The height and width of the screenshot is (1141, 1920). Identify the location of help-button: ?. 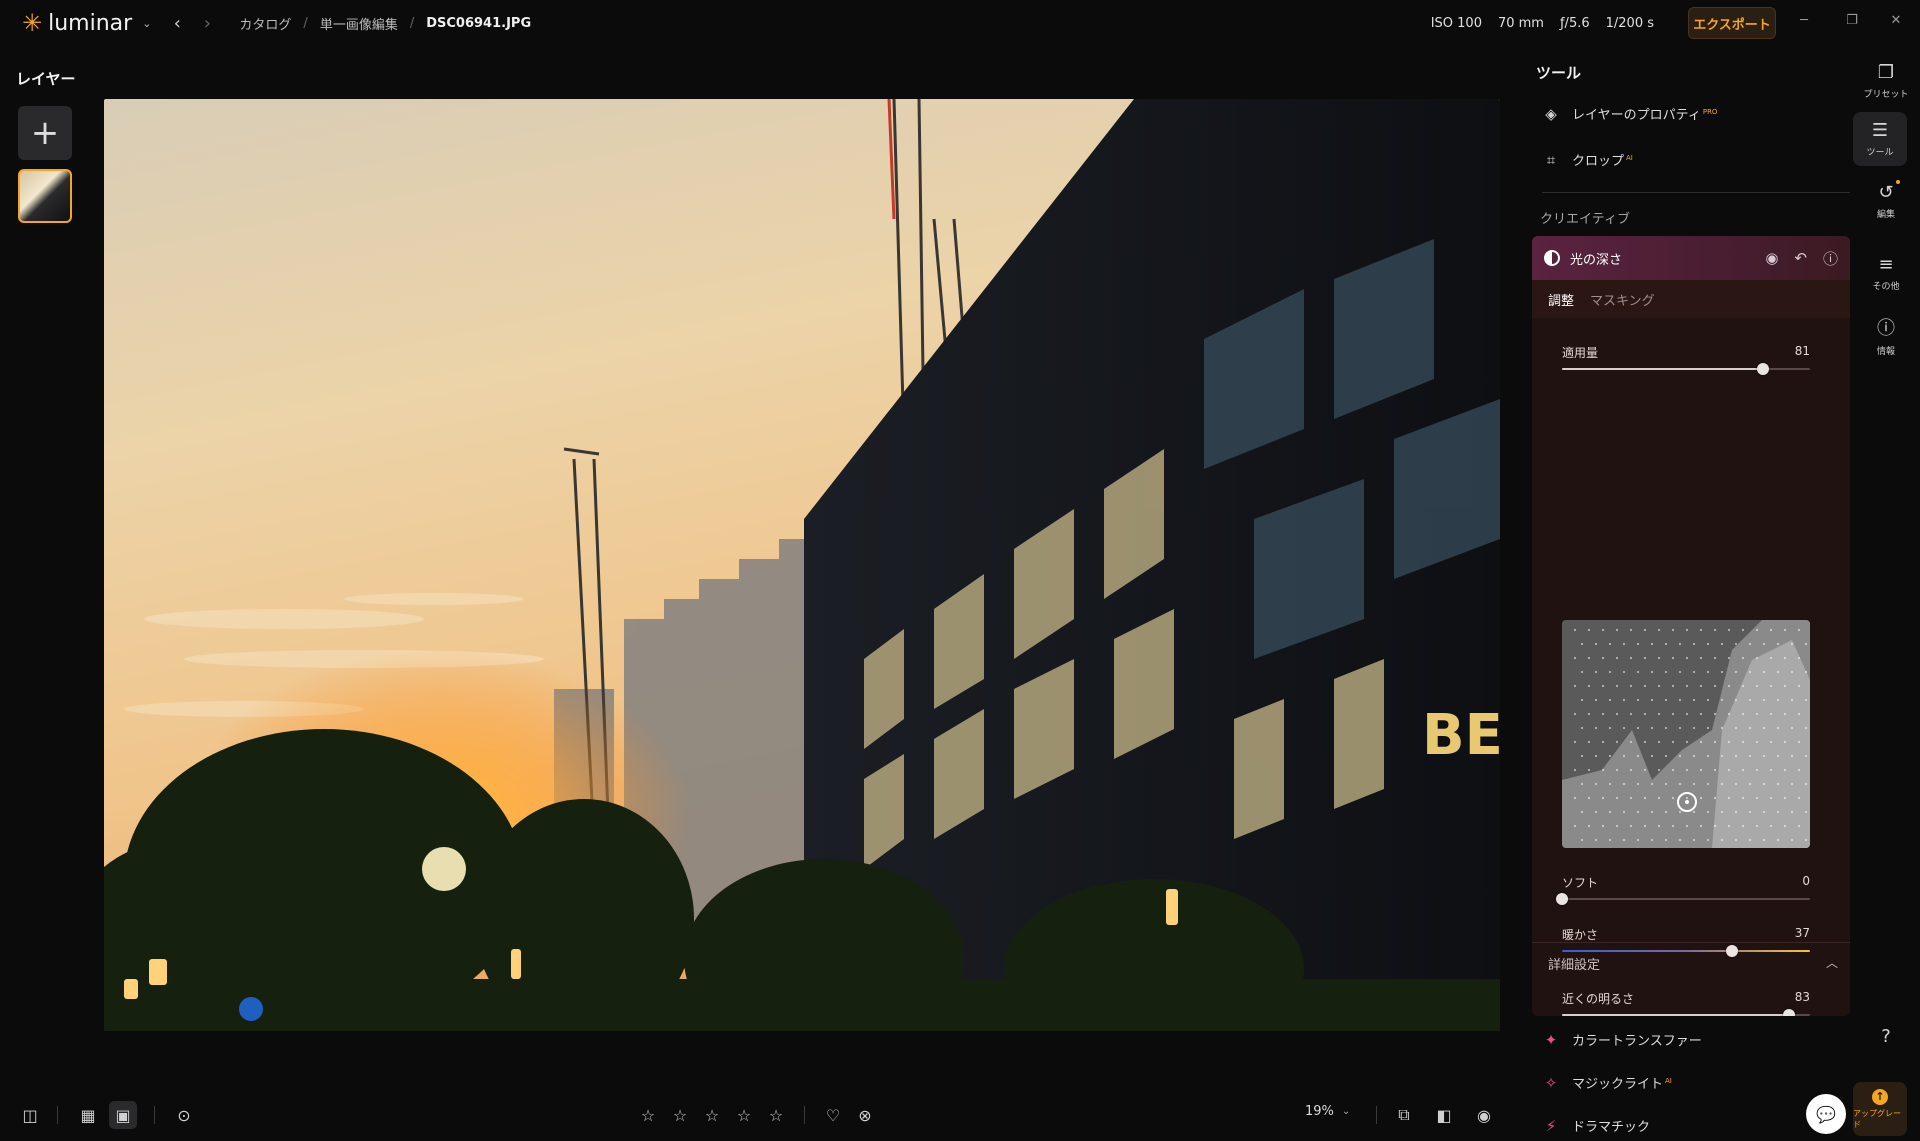
(1886, 1036).